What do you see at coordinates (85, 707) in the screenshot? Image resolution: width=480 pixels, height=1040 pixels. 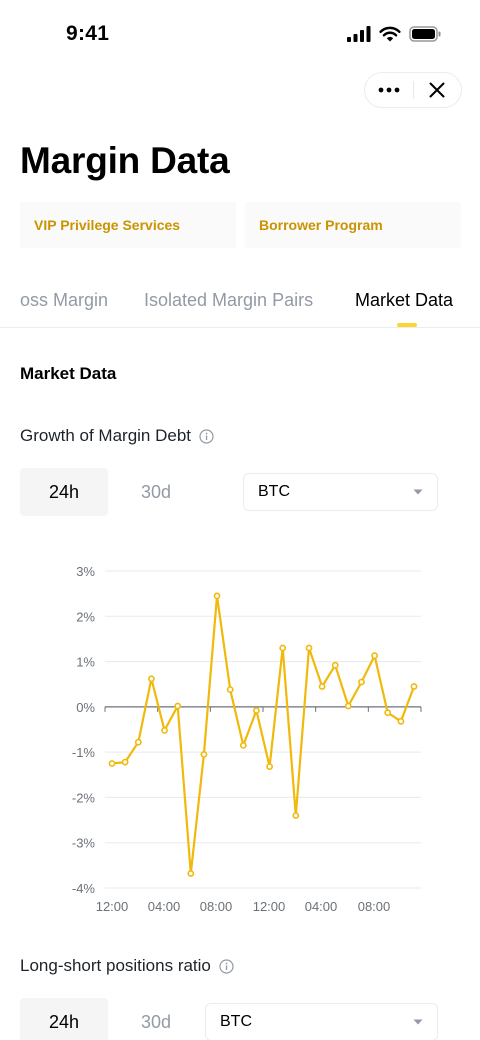 I see `y-tick-label: 0%` at bounding box center [85, 707].